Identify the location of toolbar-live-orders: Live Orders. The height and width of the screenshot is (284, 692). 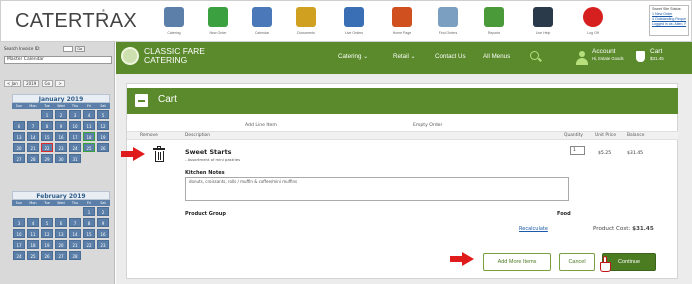
(354, 24).